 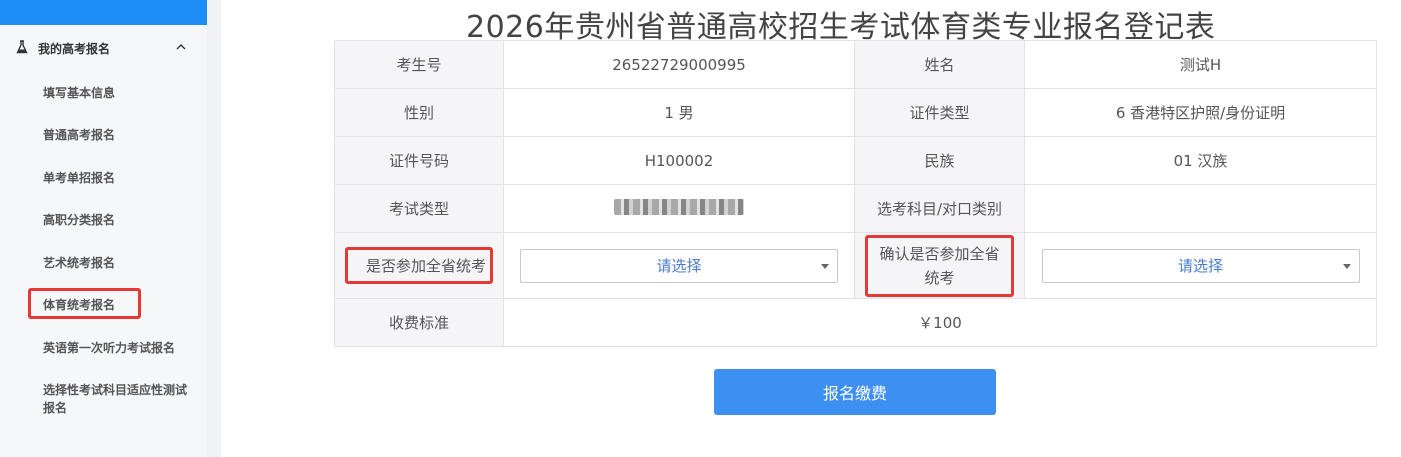 What do you see at coordinates (679, 160) in the screenshot?
I see `value-id-number: H100002` at bounding box center [679, 160].